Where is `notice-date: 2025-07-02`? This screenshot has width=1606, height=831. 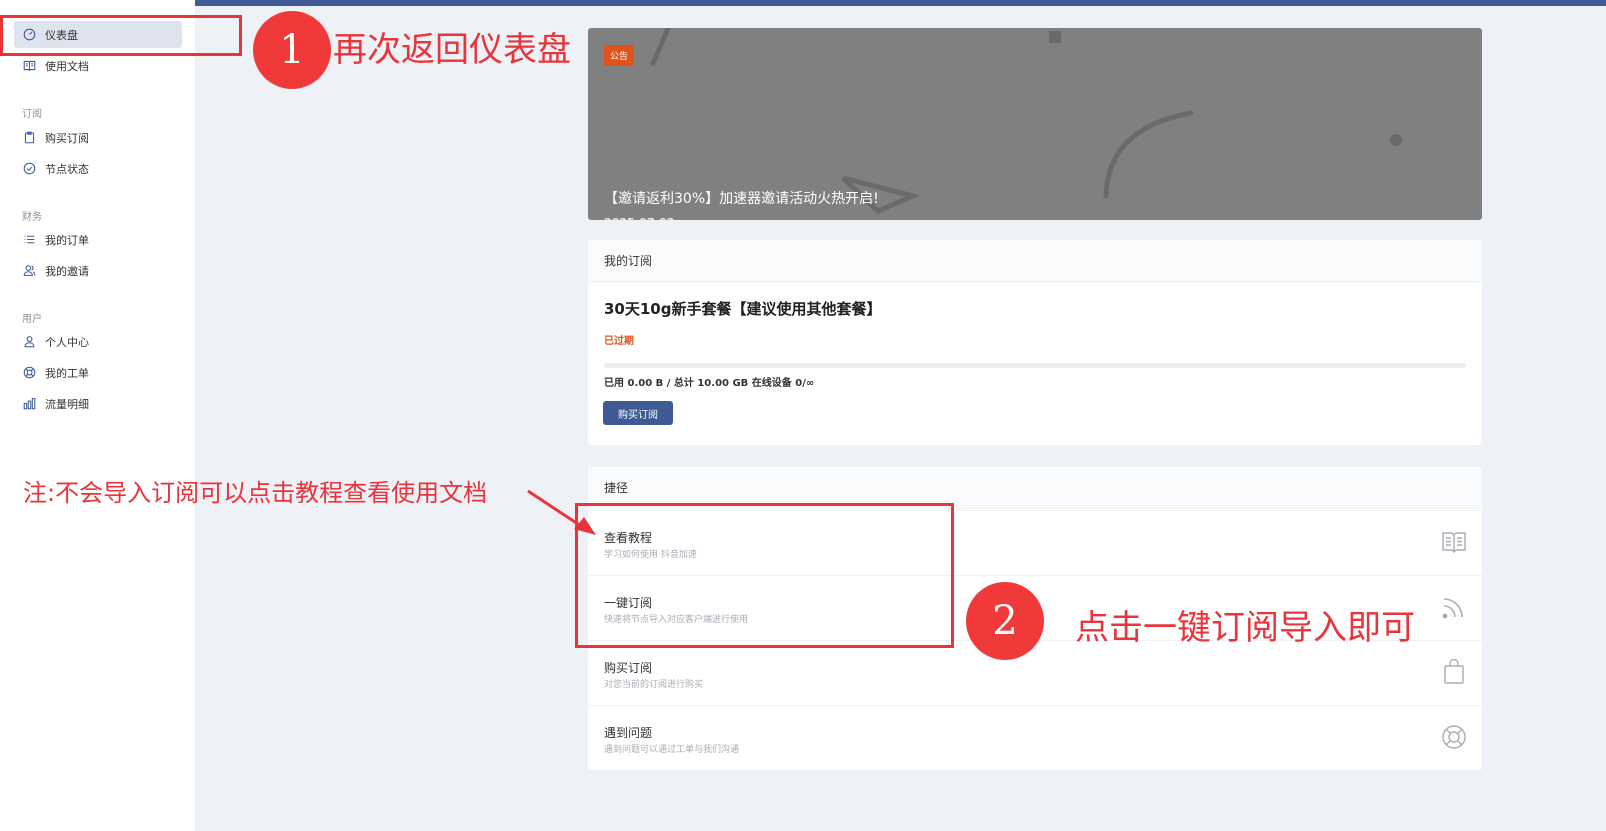
notice-date: 2025-07-02 is located at coordinates (639, 218).